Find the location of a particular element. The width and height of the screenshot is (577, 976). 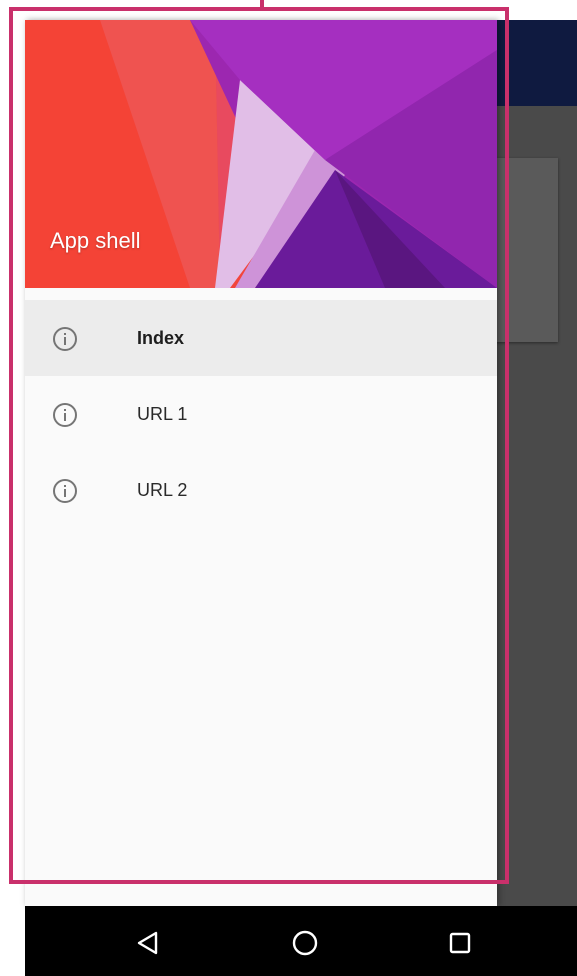

nav-item-url-1: URL 1 is located at coordinates (261, 414).